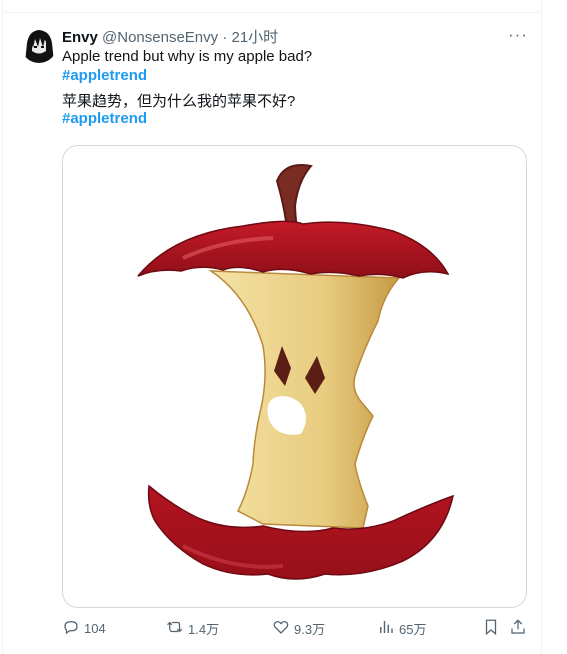 This screenshot has height=654, width=567. What do you see at coordinates (104, 76) in the screenshot?
I see `hashtag-link: #appletrend` at bounding box center [104, 76].